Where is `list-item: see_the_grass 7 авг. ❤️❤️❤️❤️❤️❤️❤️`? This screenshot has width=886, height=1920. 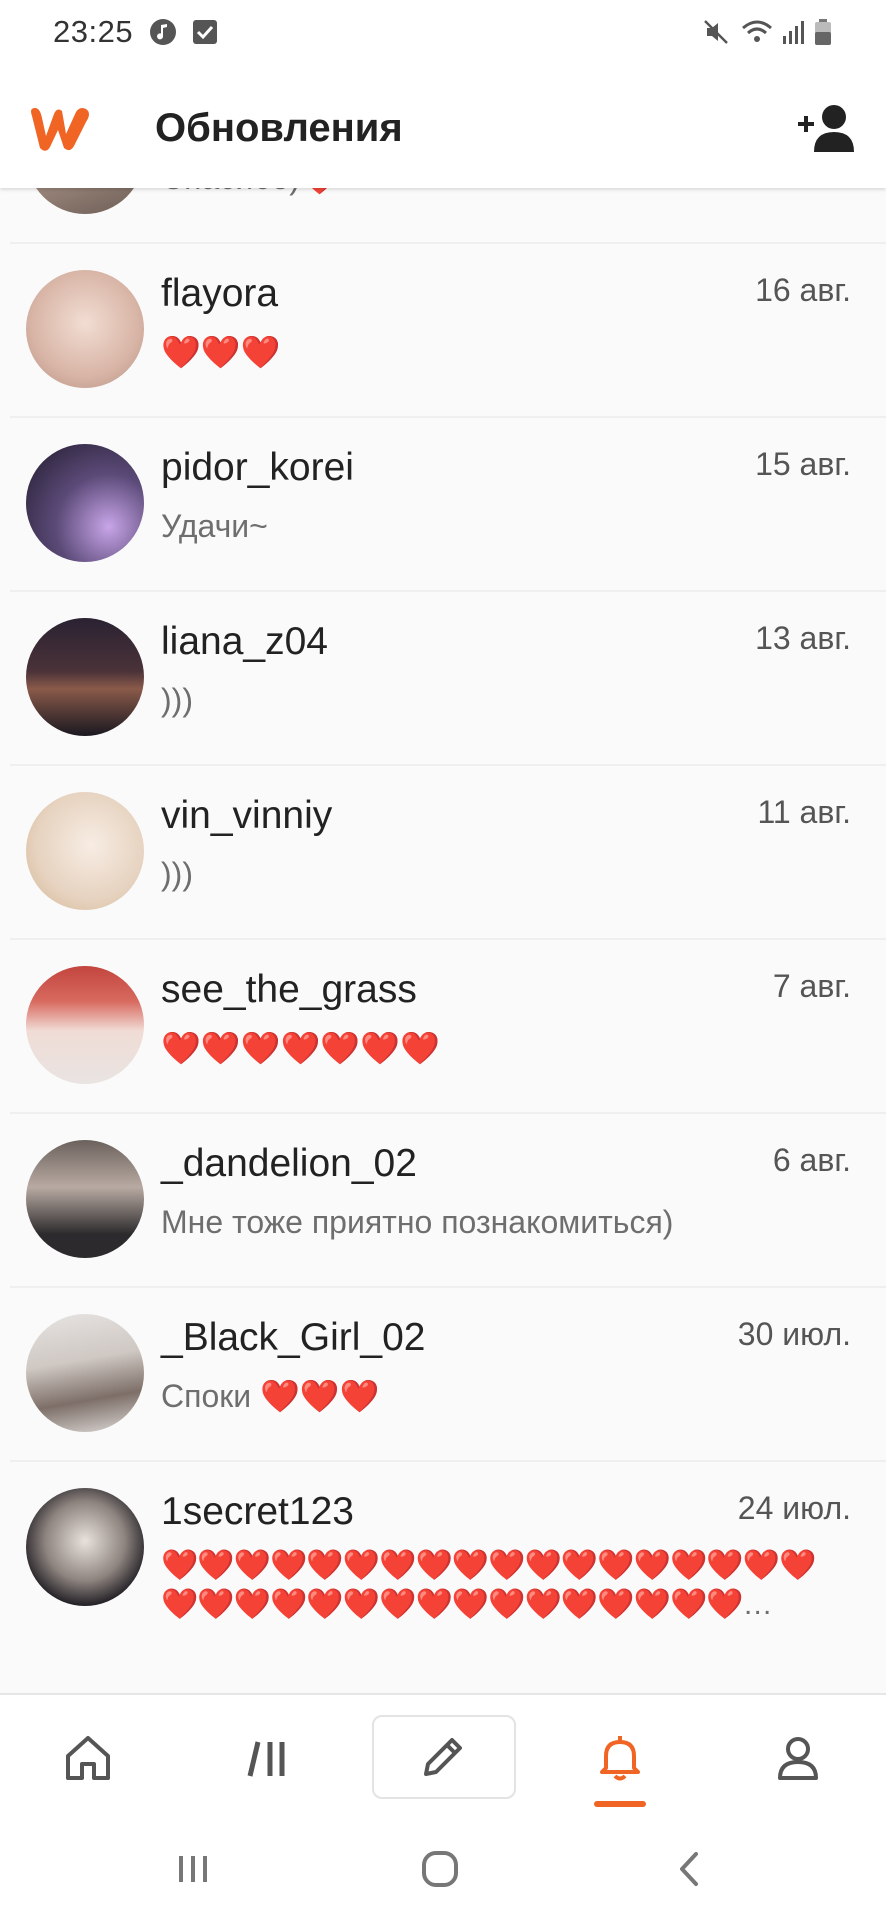 list-item: see_the_grass 7 авг. ❤️❤️❤️❤️❤️❤️❤️ is located at coordinates (448, 1027).